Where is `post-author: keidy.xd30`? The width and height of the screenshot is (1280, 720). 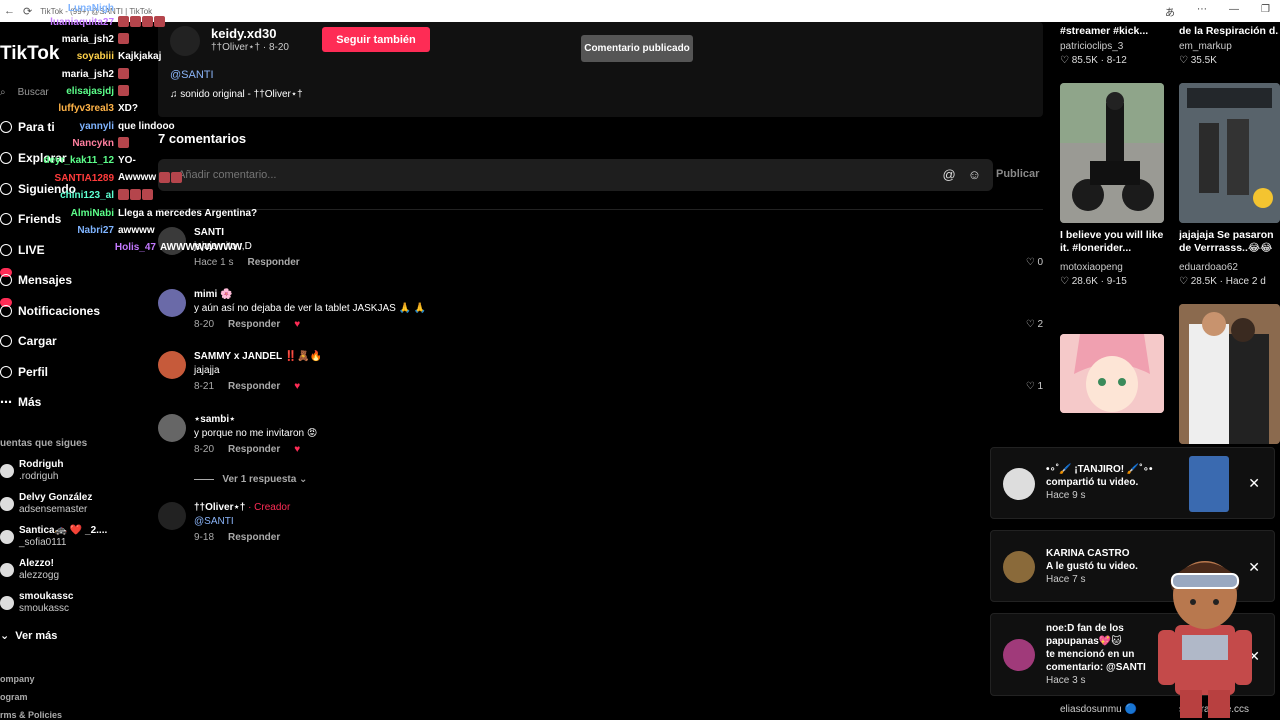
post-author: keidy.xd30 is located at coordinates (244, 33).